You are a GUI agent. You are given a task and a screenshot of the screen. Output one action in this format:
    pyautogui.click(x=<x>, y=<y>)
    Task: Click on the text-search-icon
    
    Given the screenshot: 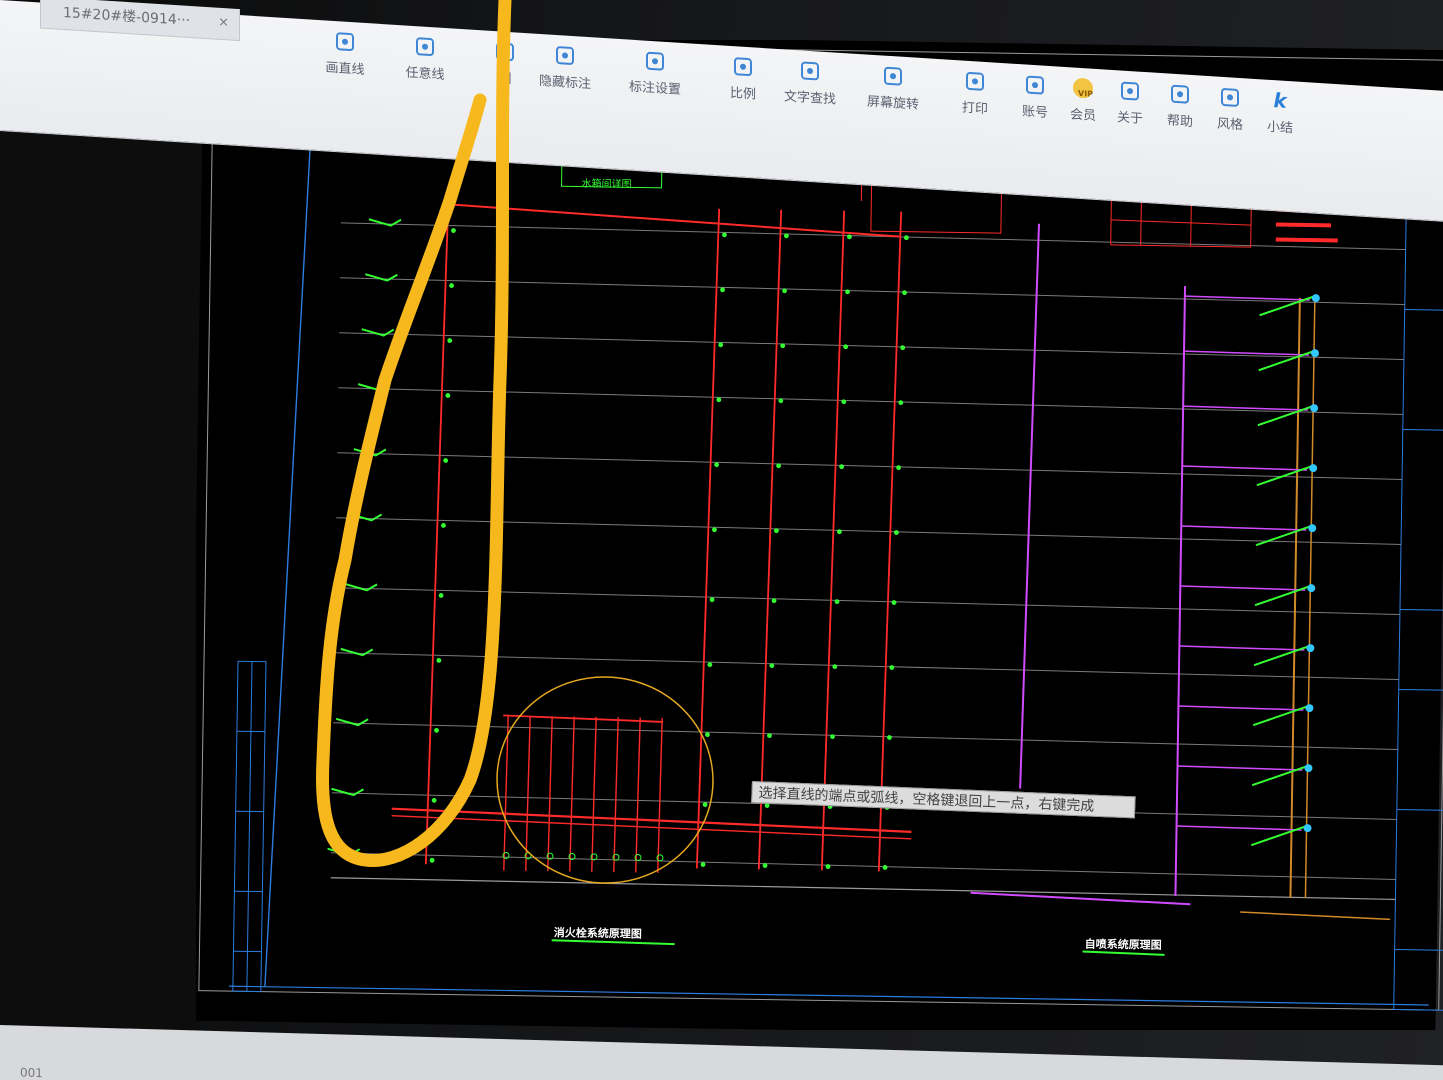 What is the action you would take?
    pyautogui.click(x=810, y=71)
    